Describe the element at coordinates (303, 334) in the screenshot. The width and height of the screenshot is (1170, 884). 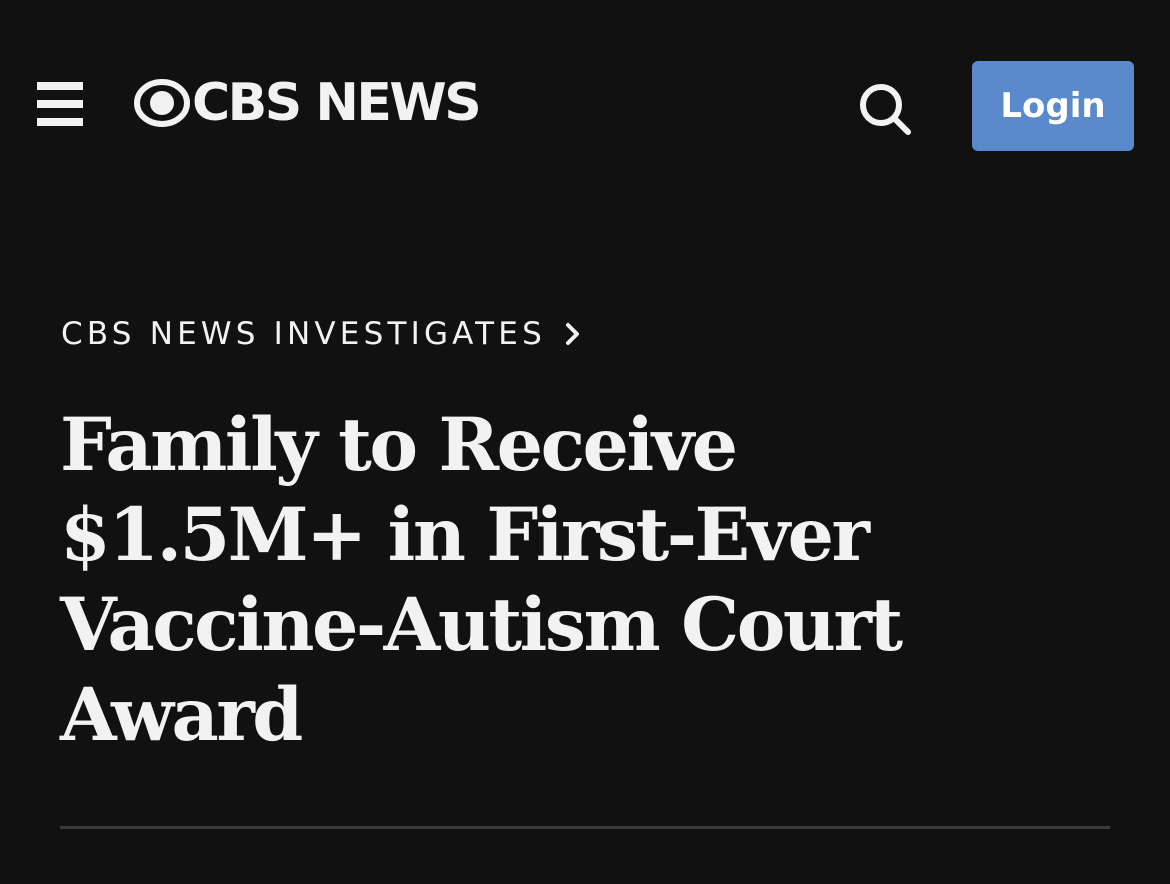
I see `section-label: CBS NEWS INVESTIGATES` at that location.